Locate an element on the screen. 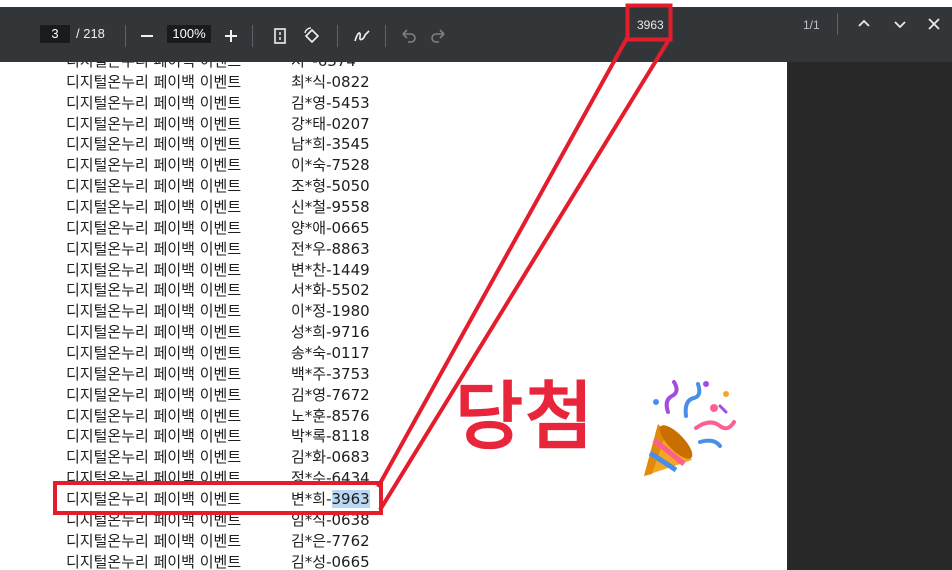 This screenshot has width=952, height=570. close-icon is located at coordinates (934, 24).